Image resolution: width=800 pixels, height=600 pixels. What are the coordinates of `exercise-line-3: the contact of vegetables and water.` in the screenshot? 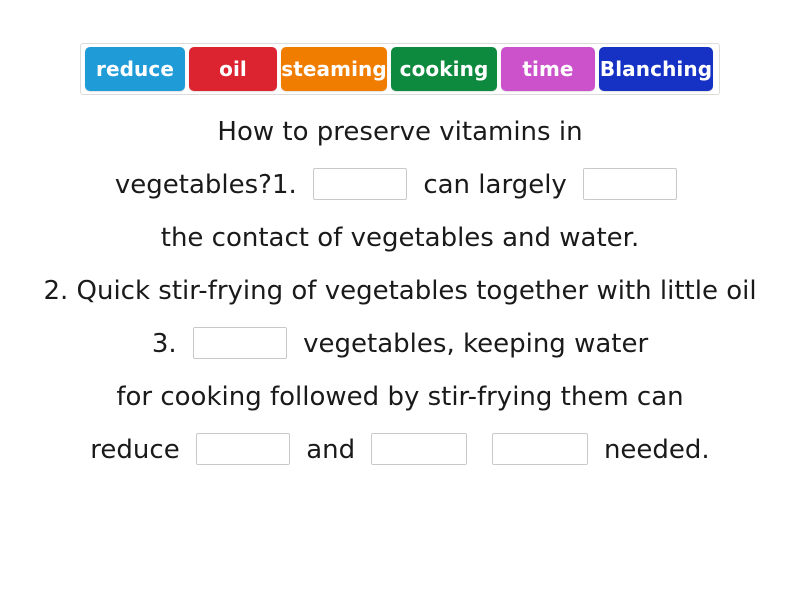 It's located at (400, 238).